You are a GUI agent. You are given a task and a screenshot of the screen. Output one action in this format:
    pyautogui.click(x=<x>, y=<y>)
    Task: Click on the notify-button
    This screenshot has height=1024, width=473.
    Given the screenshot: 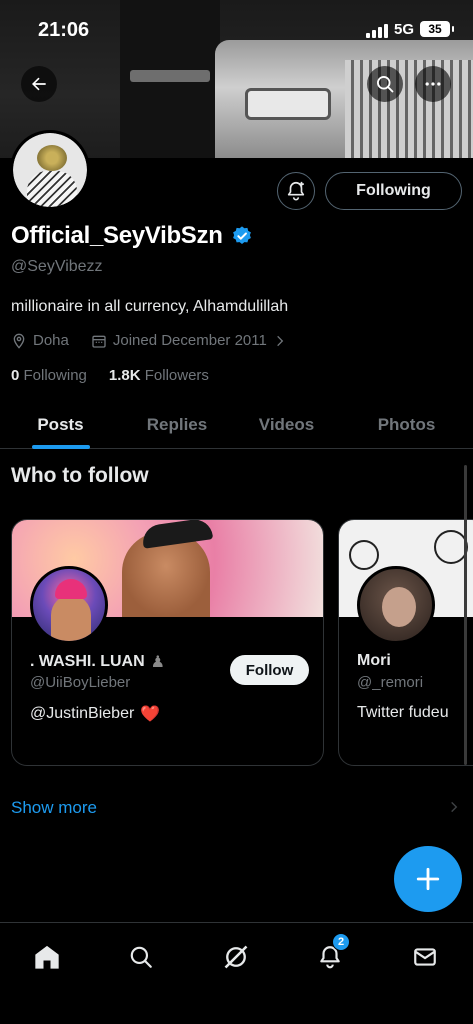 What is the action you would take?
    pyautogui.click(x=296, y=191)
    